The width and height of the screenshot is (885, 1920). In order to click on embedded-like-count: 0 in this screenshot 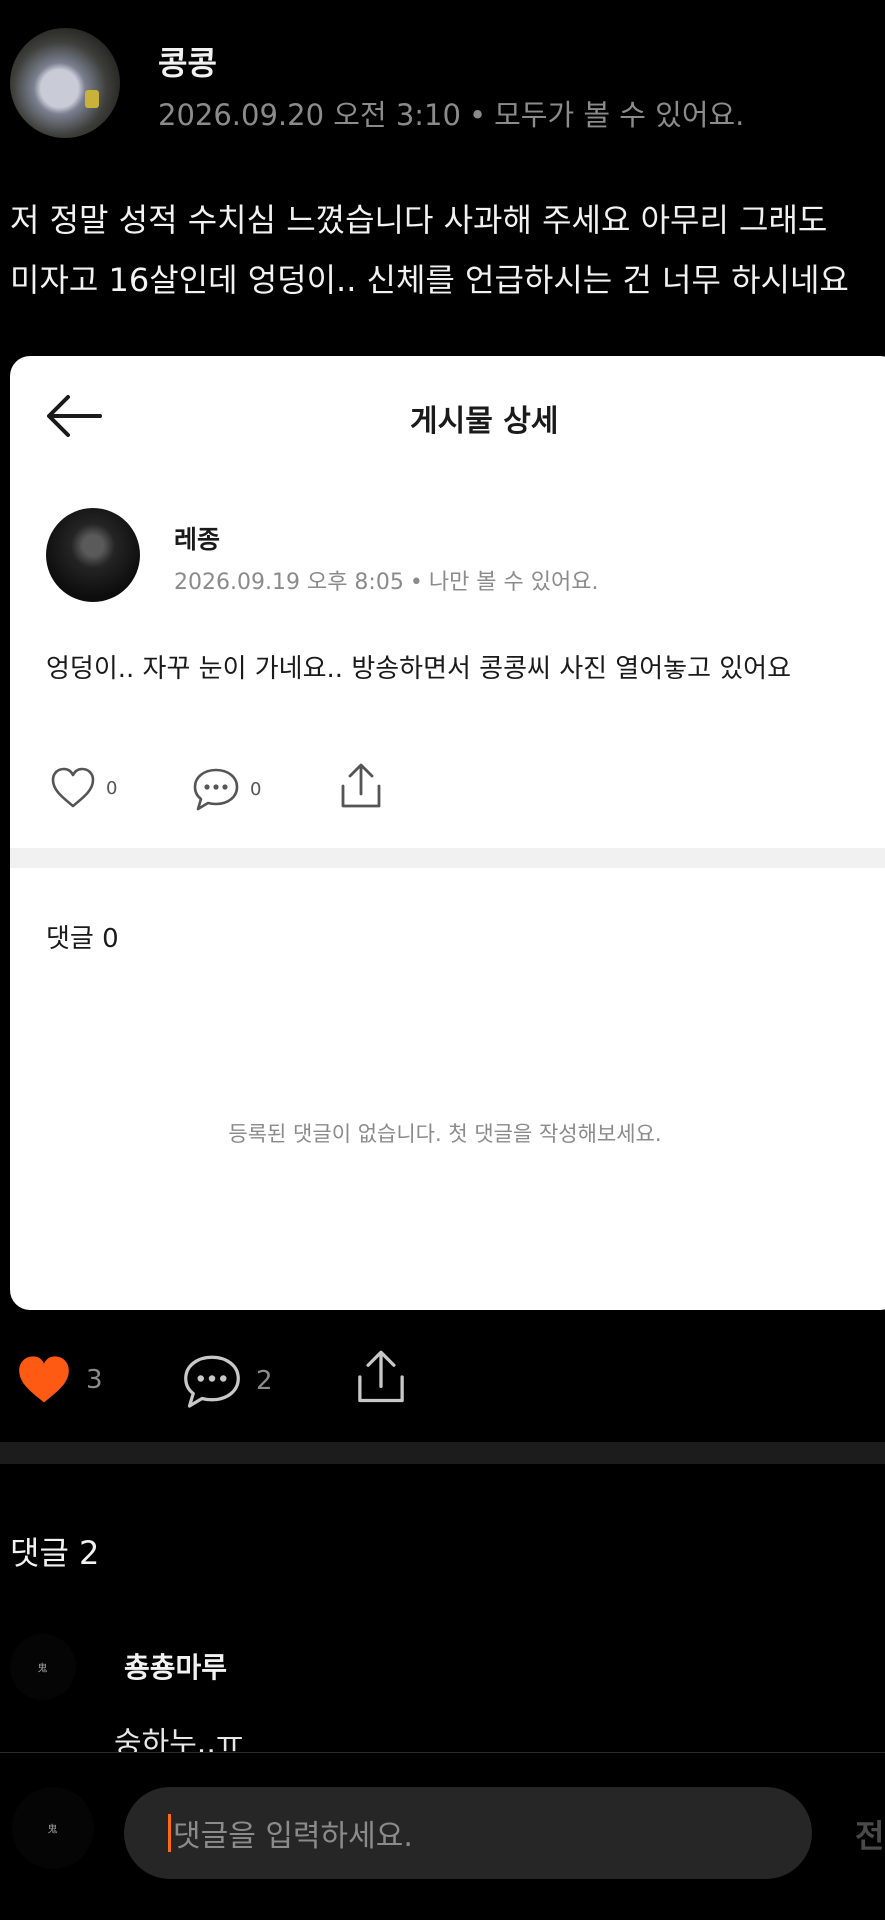, I will do `click(112, 788)`.